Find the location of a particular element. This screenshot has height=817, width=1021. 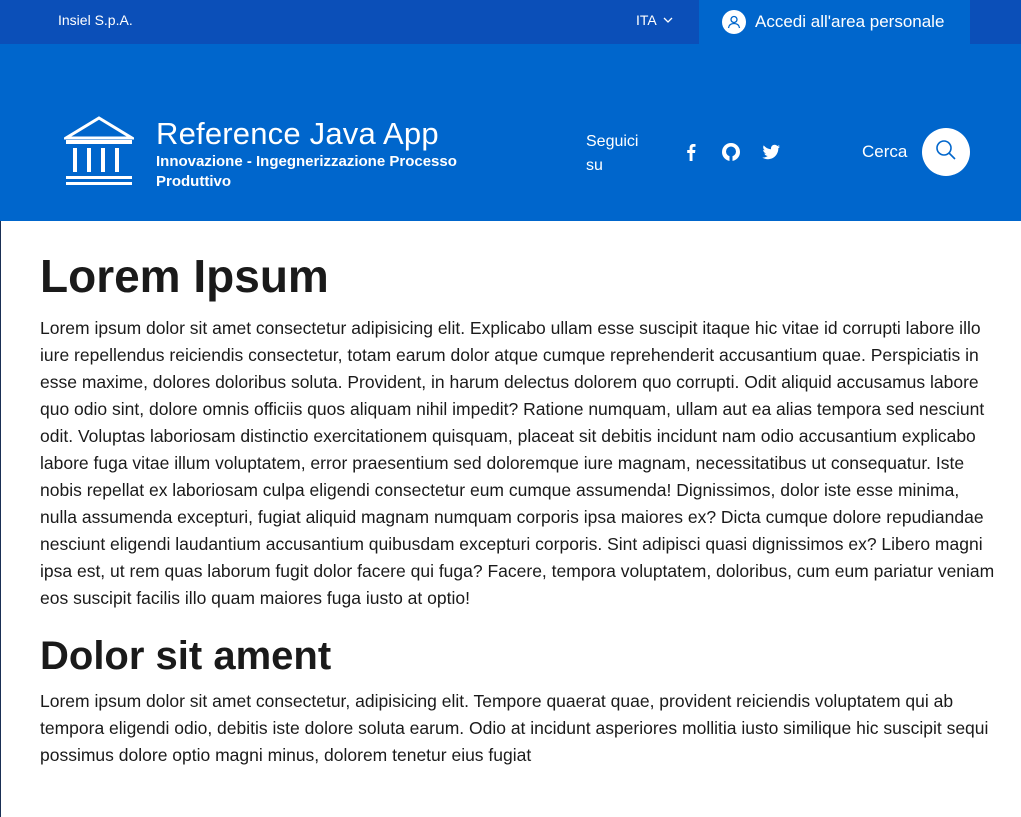

facebook-icon is located at coordinates (691, 152).